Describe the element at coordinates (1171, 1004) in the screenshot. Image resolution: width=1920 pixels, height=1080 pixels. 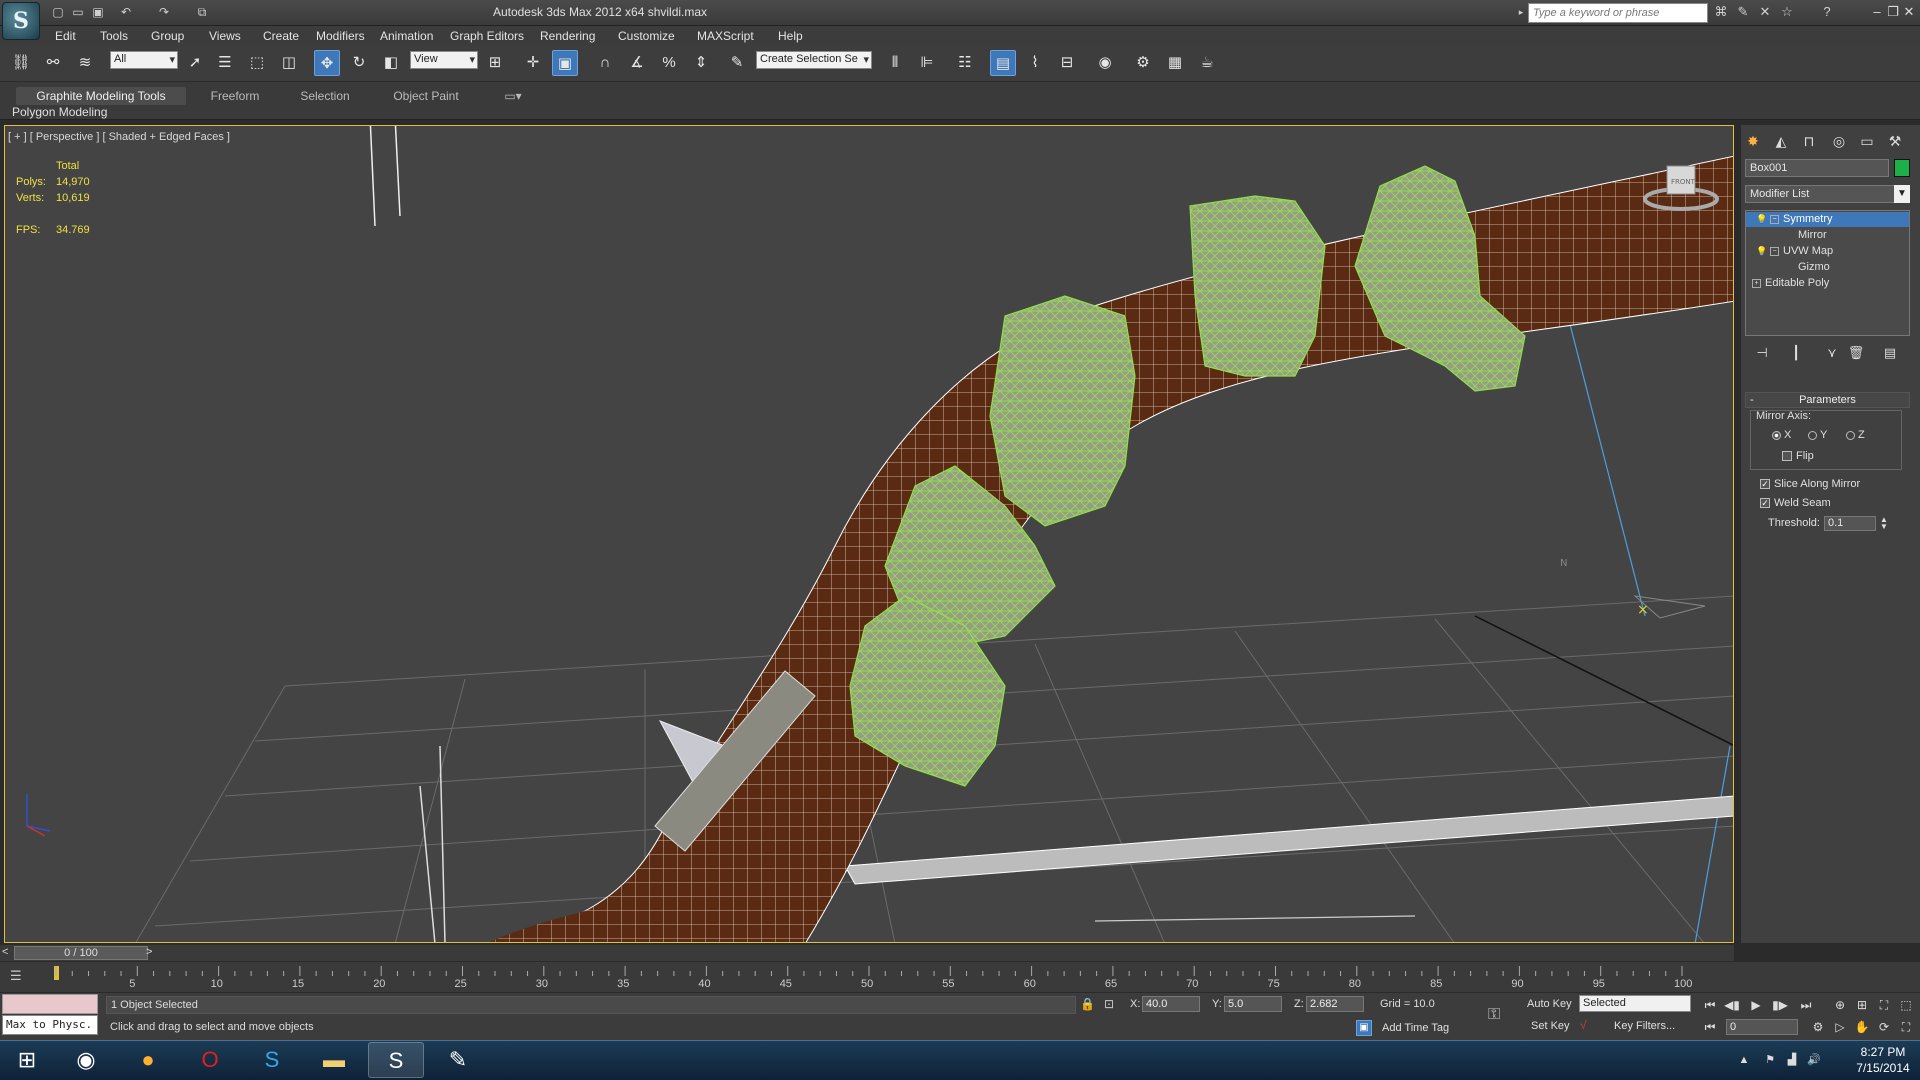
I see `x-coord-field: 40.0` at that location.